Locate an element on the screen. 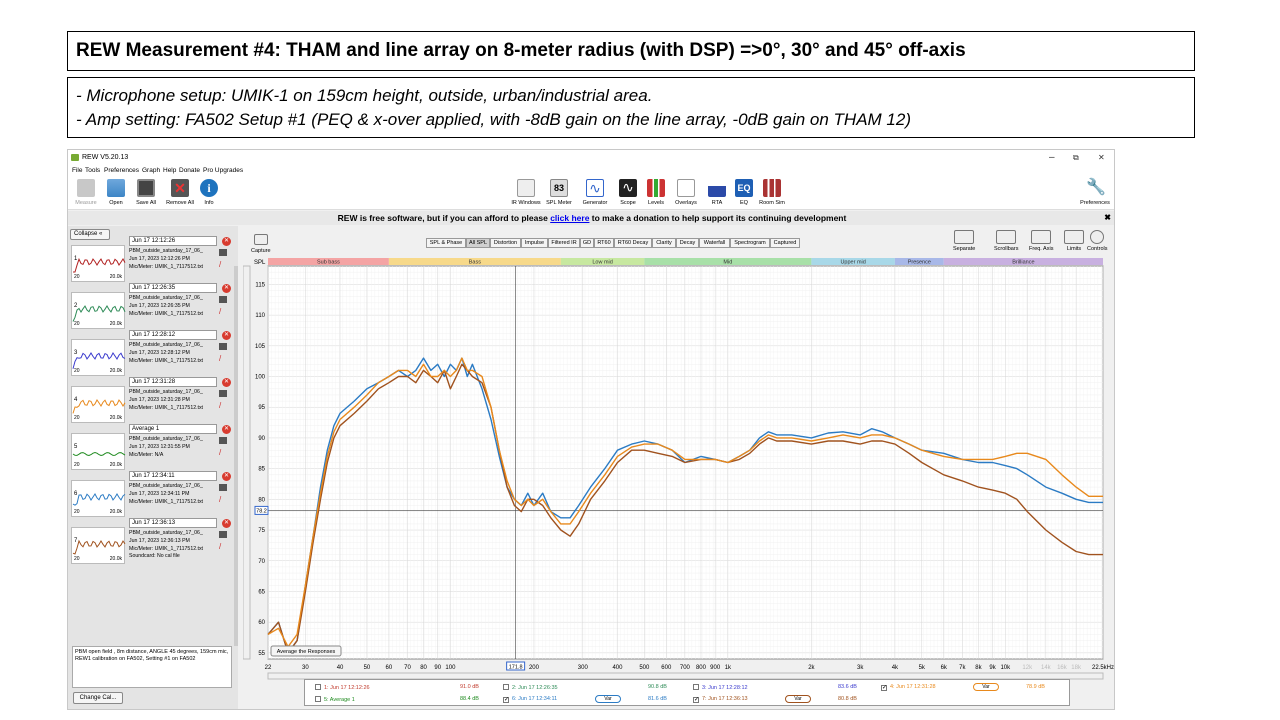 Image resolution: width=1280 pixels, height=720 pixels. menu-donate: Donate is located at coordinates (189, 170).